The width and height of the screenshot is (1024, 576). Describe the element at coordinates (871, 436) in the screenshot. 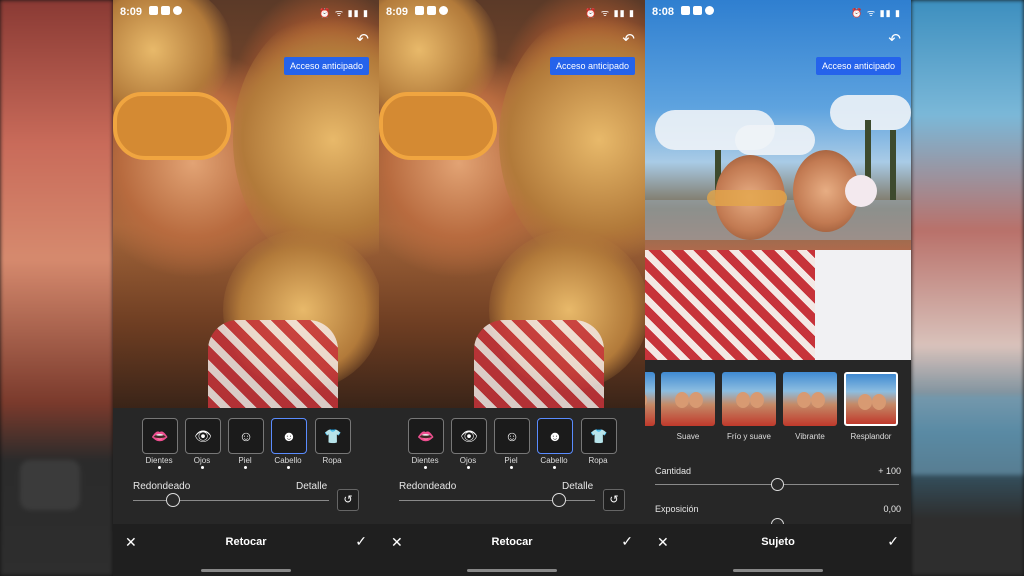

I see `preset-label: Resplandor` at that location.